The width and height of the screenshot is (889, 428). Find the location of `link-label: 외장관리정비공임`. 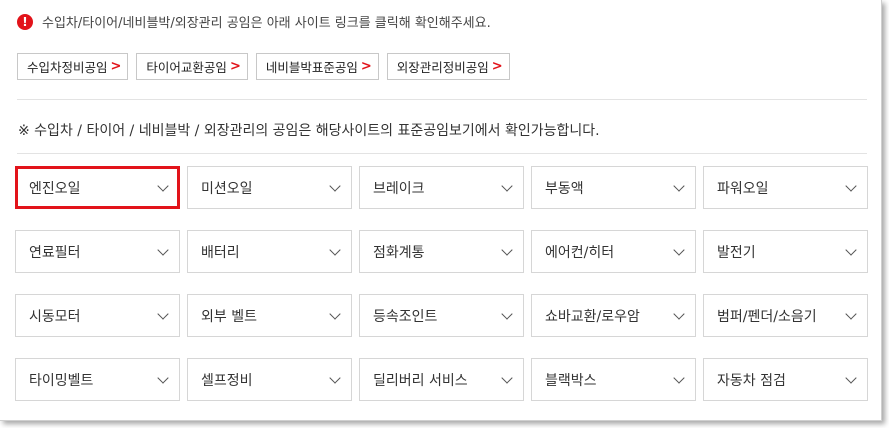

link-label: 외장관리정비공임 is located at coordinates (442, 67).